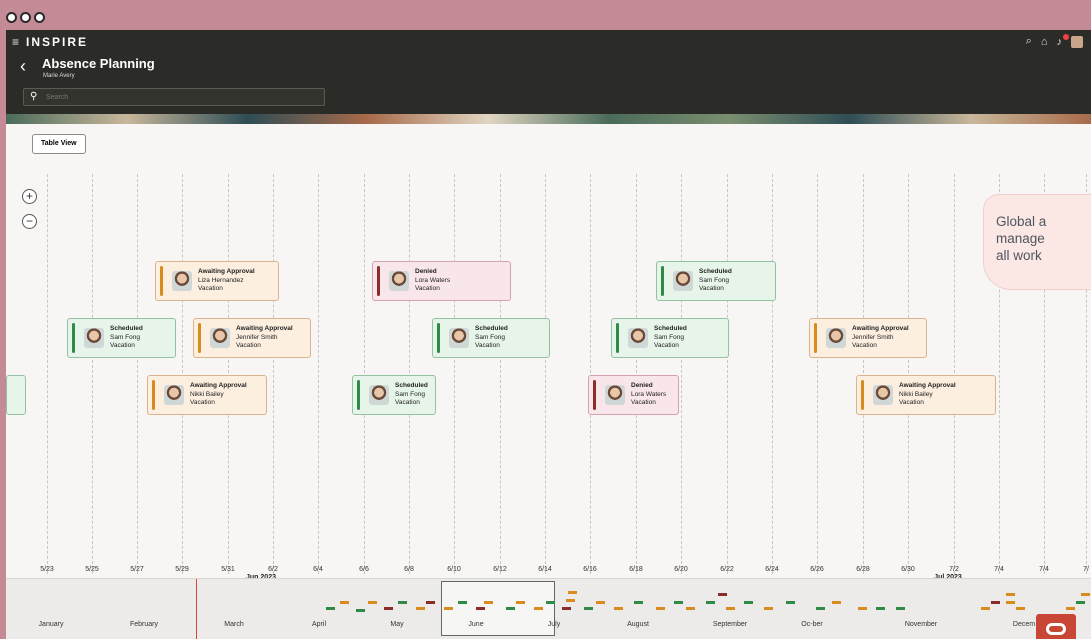 The height and width of the screenshot is (639, 1091). Describe the element at coordinates (226, 281) in the screenshot. I see `card-text: Awaiting Approval Liza Hernandez Vacation` at that location.